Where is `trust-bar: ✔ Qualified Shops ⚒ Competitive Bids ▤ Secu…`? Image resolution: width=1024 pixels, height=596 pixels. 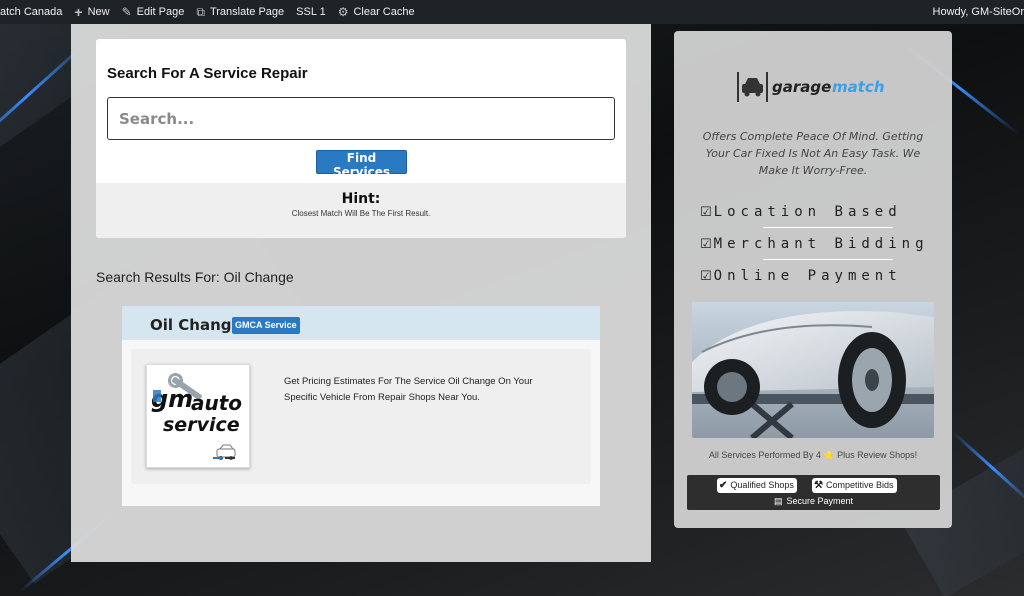 trust-bar: ✔ Qualified Shops ⚒ Competitive Bids ▤ Secu… is located at coordinates (813, 492).